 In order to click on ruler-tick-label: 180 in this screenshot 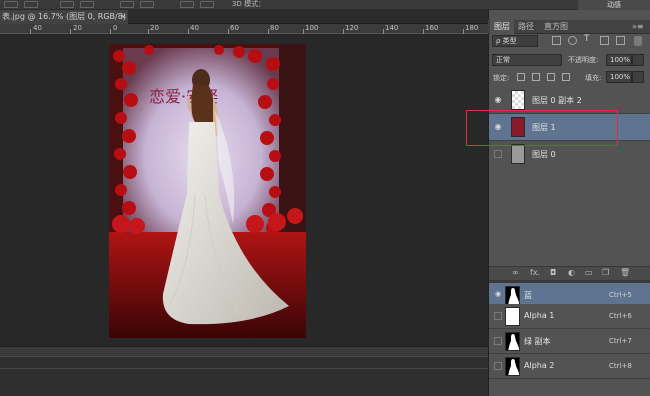, I will do `click(472, 28)`.